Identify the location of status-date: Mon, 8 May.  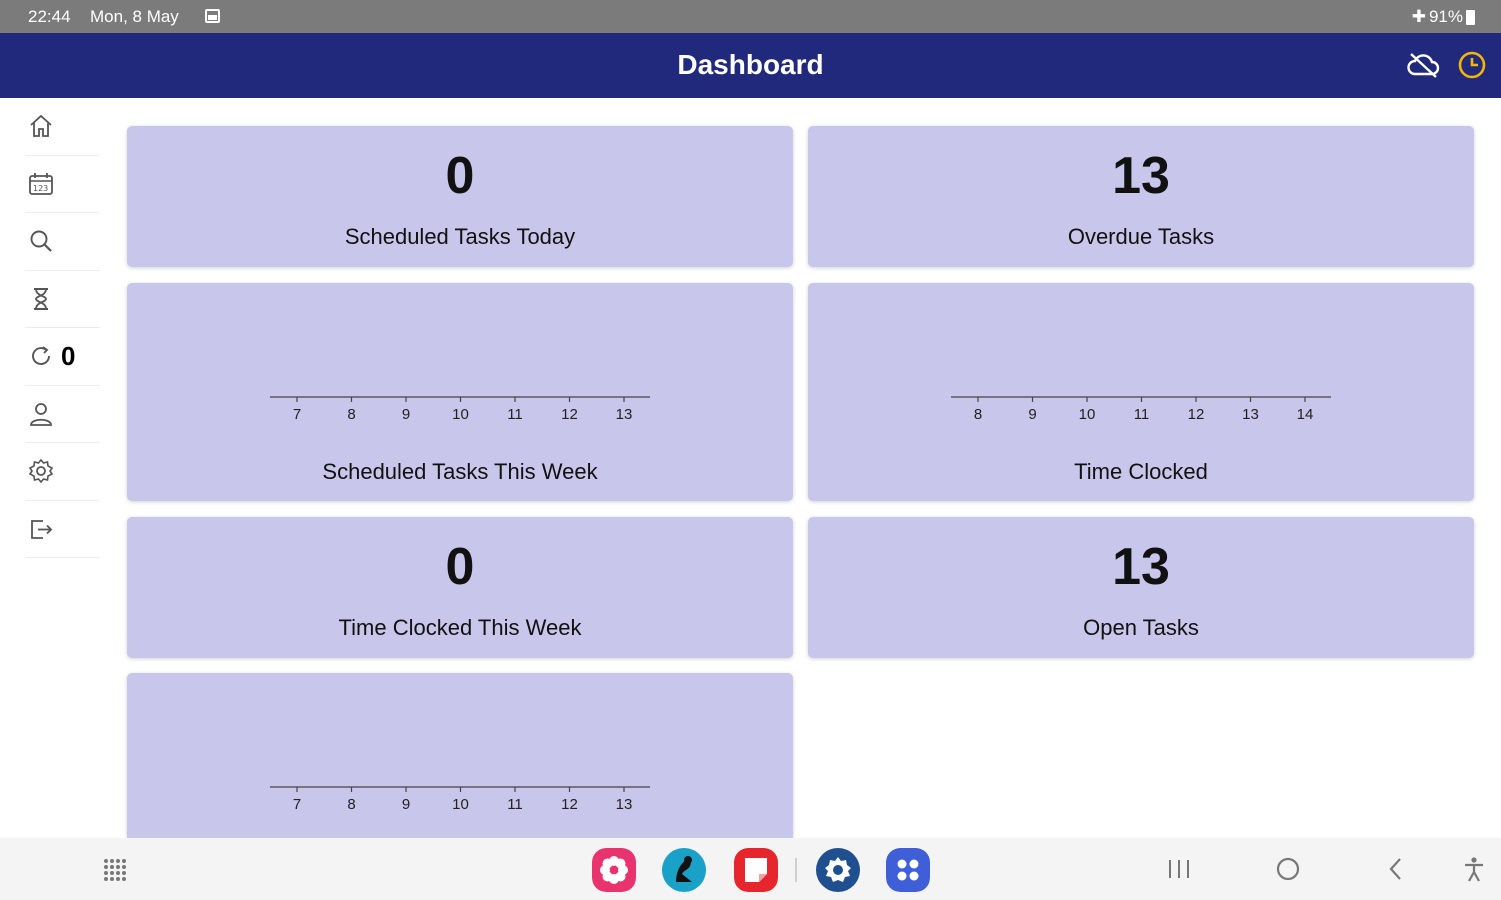
(134, 16).